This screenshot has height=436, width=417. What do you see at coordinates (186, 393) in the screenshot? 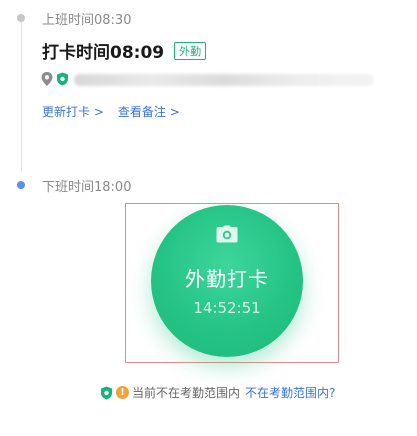
I see `out-of-range-text: 当前不在考勤范围内` at bounding box center [186, 393].